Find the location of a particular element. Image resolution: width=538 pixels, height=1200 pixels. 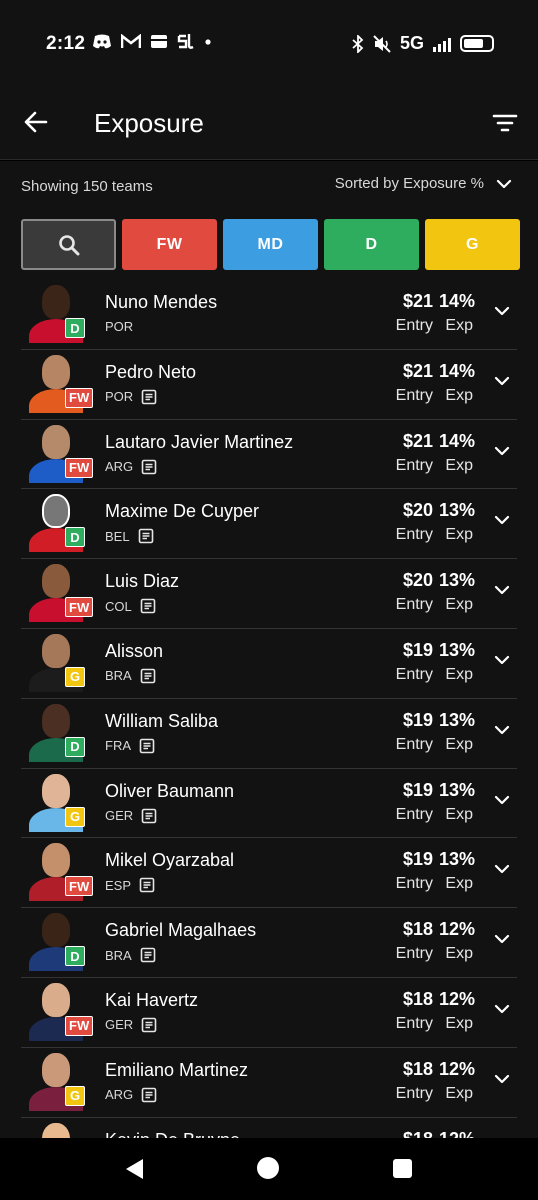

position-badge: G is located at coordinates (75, 1095).